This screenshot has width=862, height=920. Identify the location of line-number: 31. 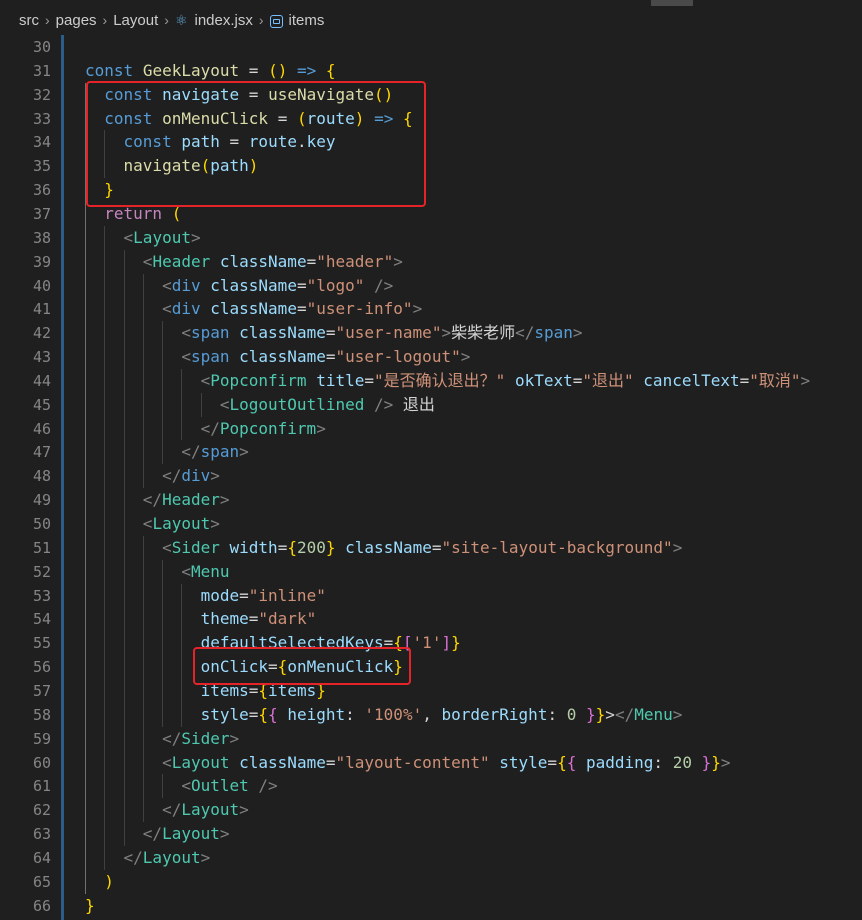
(41, 70).